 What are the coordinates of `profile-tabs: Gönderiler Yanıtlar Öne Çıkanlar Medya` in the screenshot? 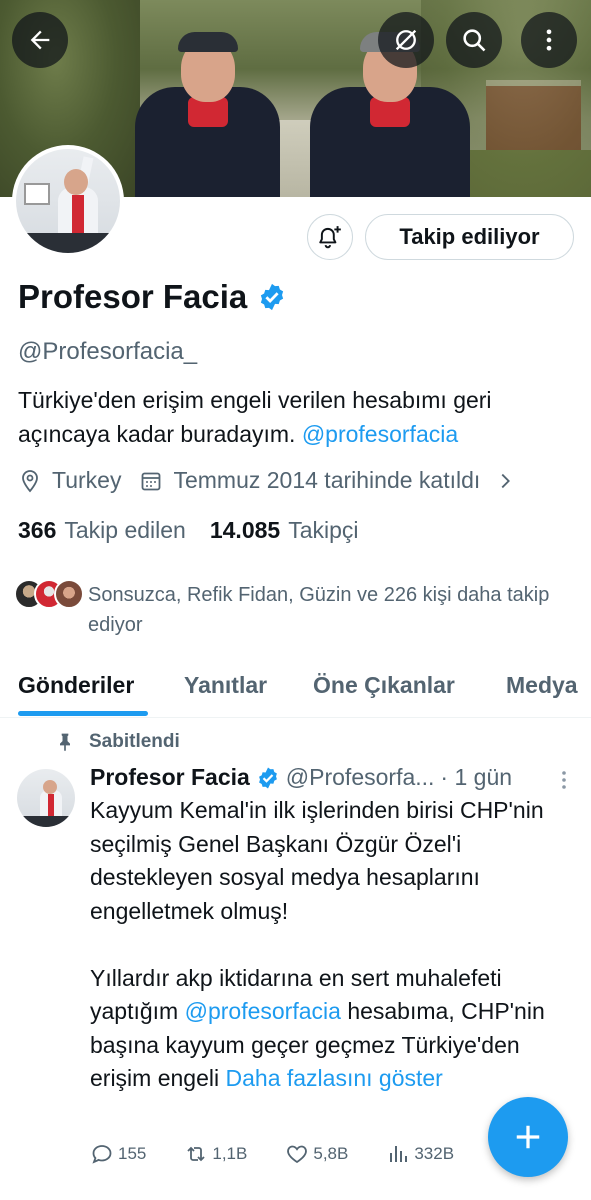 It's located at (295, 689).